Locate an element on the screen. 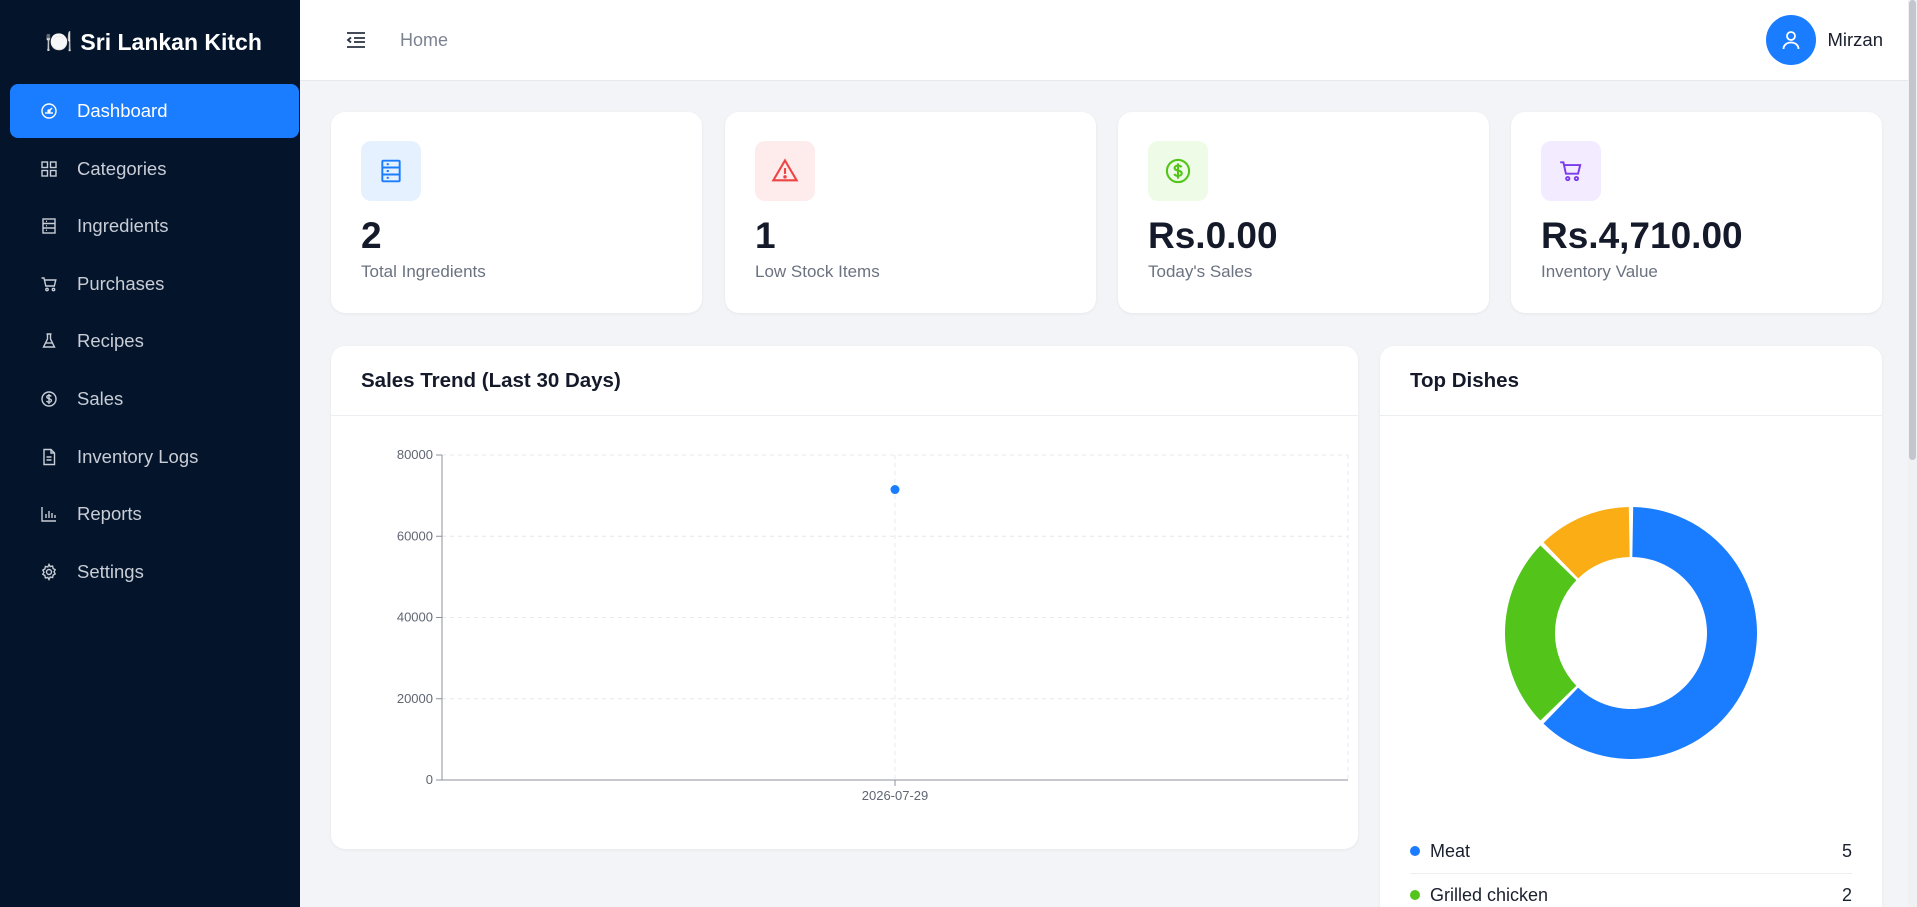  stat-value: Rs.0.00 is located at coordinates (1213, 235).